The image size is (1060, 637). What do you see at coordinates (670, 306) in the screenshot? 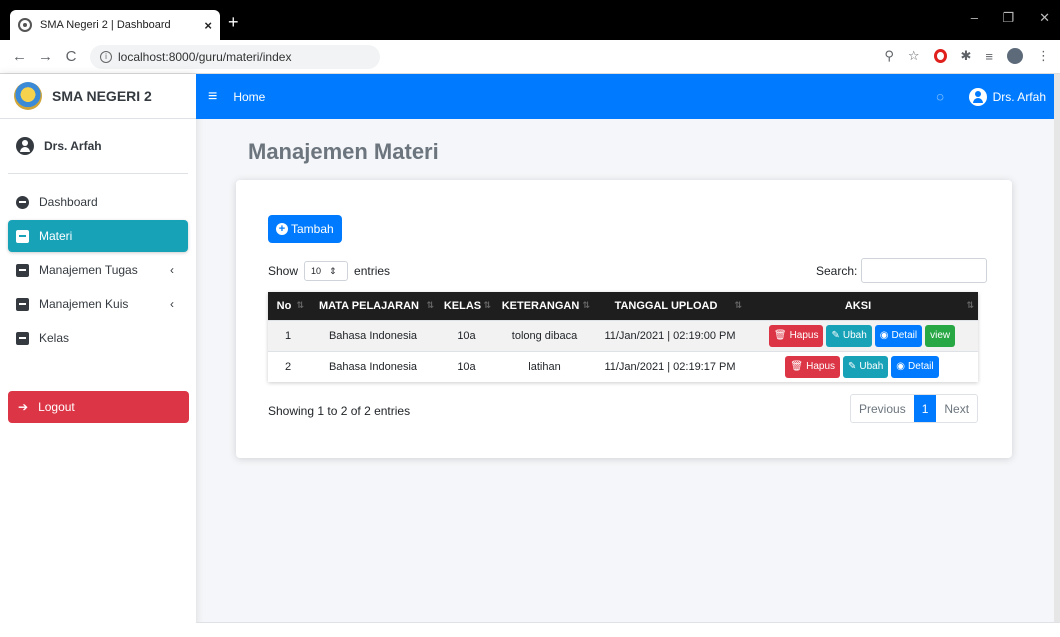
I see `column-header-tanggal-upload: TANGGAL UPLOAD ⇅` at bounding box center [670, 306].